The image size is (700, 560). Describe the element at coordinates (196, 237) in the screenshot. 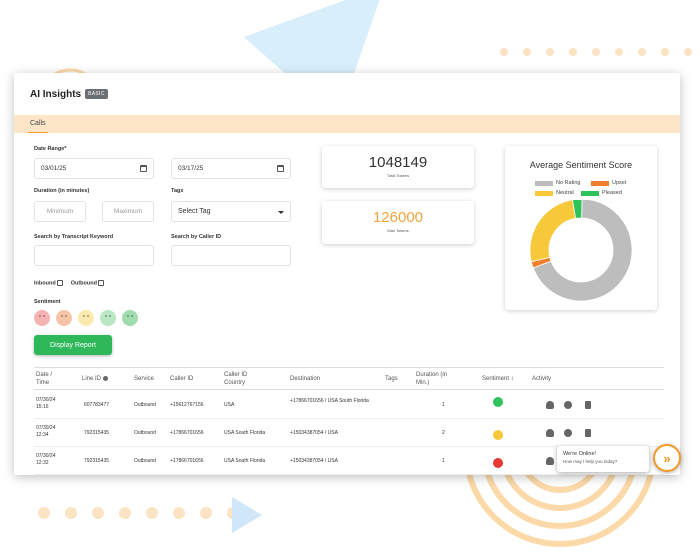

I see `caller-search-label: Search by Caller ID` at that location.